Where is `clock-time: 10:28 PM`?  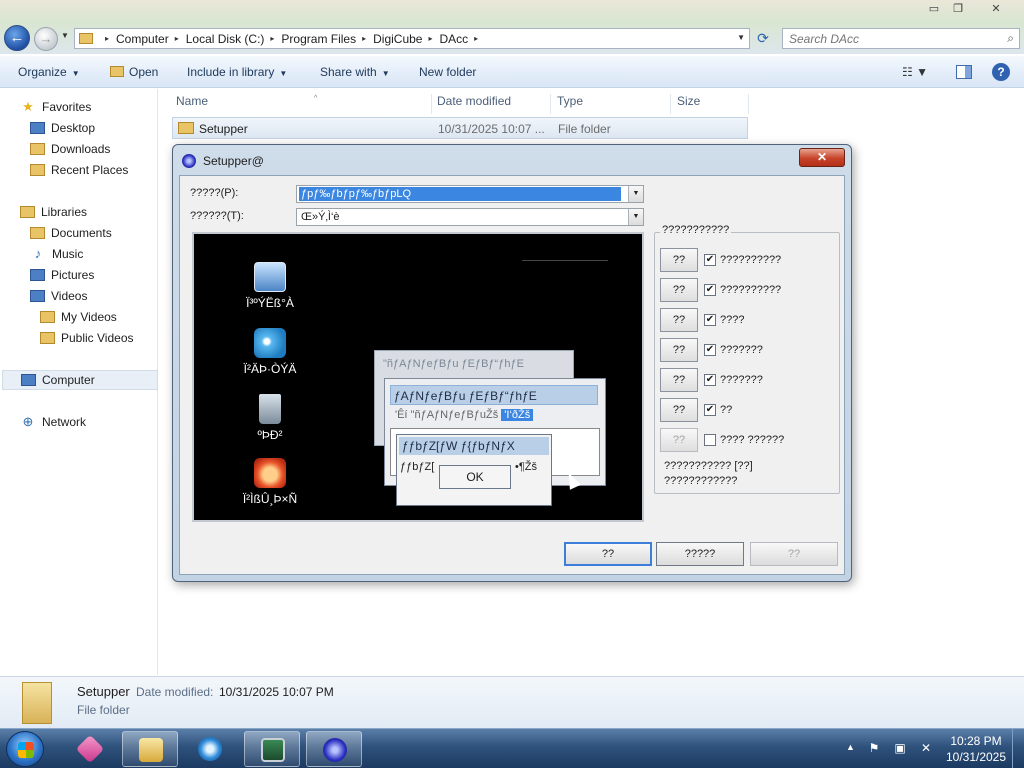 clock-time: 10:28 PM is located at coordinates (976, 741).